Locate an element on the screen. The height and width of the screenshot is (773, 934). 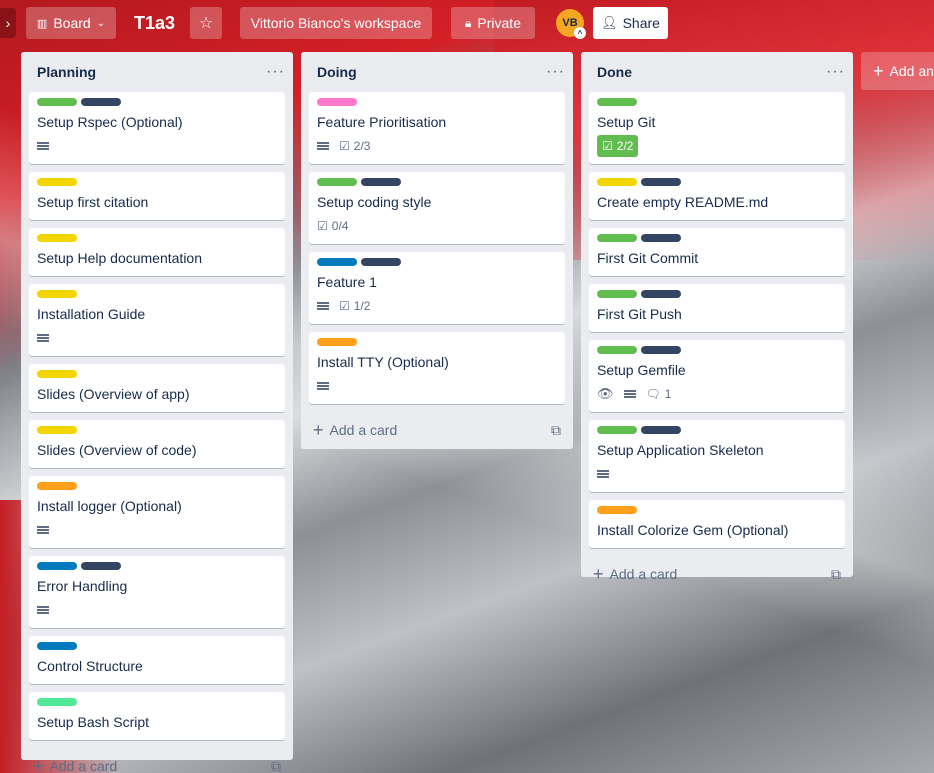
card-title: Setup first citation is located at coordinates (93, 202).